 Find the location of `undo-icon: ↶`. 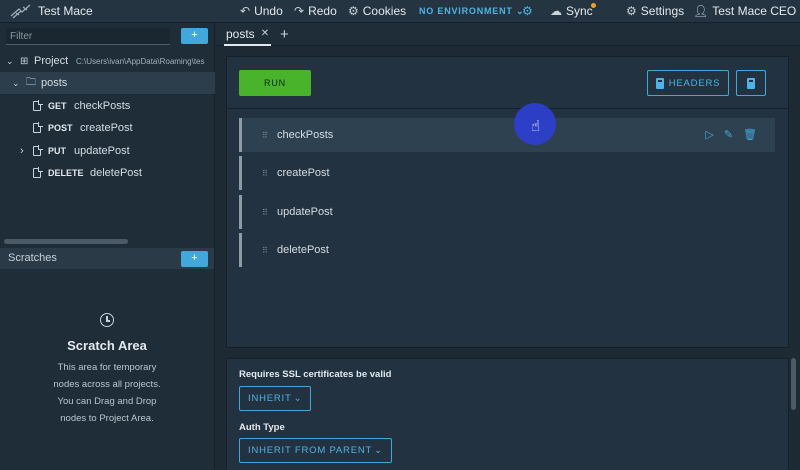

undo-icon: ↶ is located at coordinates (245, 11).